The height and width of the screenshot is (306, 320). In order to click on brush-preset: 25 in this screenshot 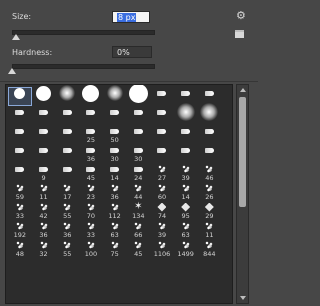, I will do `click(91, 134)`.